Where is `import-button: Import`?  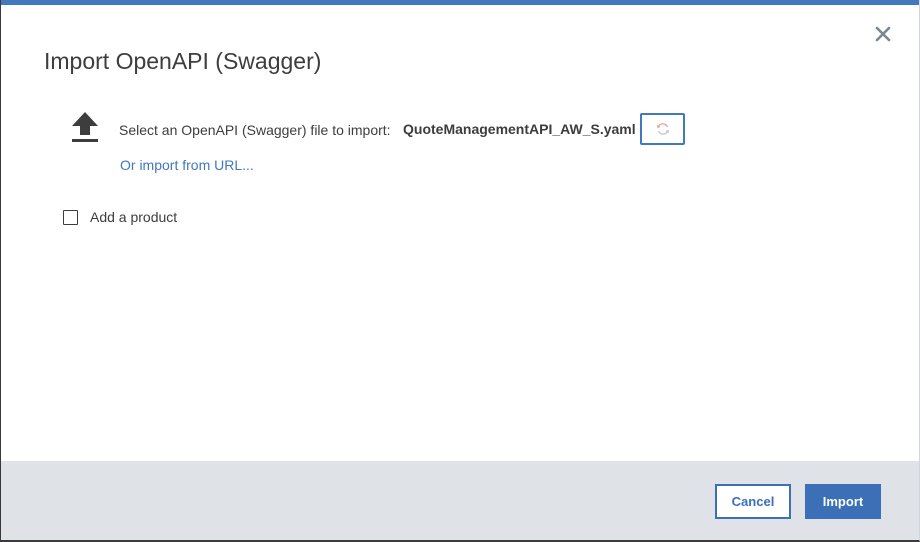 import-button: Import is located at coordinates (843, 501).